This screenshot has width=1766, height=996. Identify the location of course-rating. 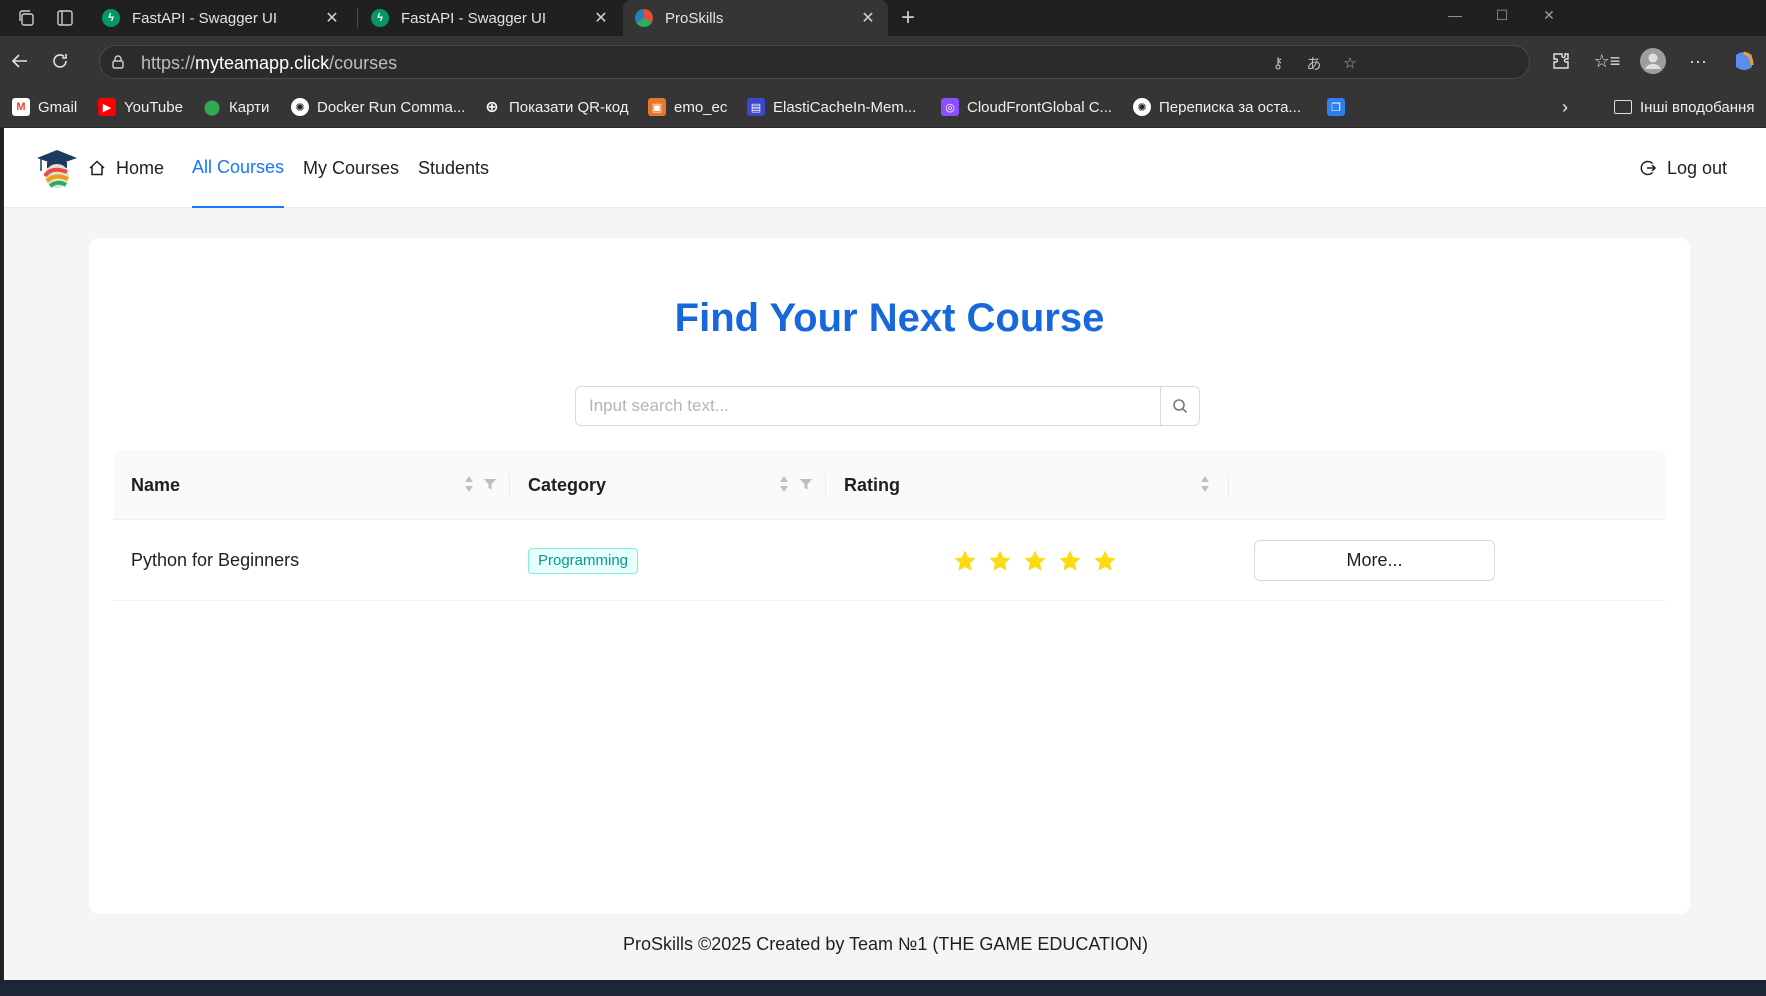
(1035, 560).